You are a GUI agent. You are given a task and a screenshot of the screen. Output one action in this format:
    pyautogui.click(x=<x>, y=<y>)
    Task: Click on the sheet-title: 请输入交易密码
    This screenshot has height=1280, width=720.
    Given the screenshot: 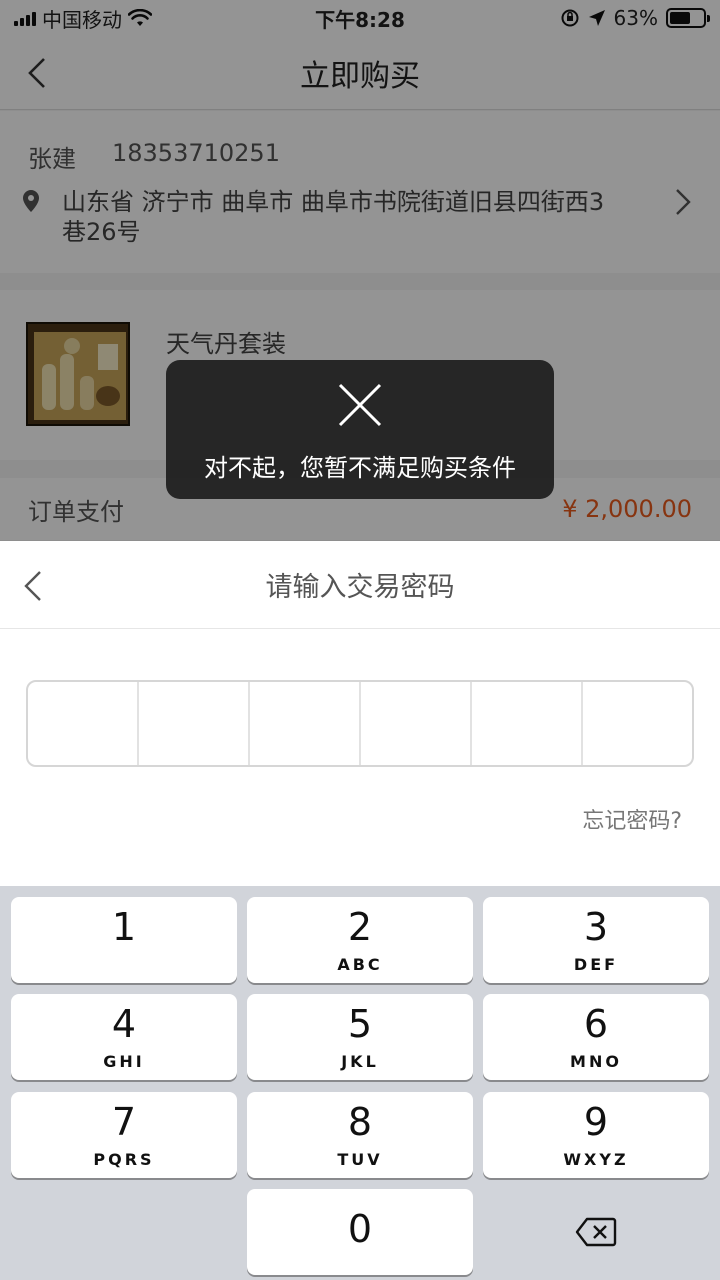 What is the action you would take?
    pyautogui.click(x=360, y=587)
    